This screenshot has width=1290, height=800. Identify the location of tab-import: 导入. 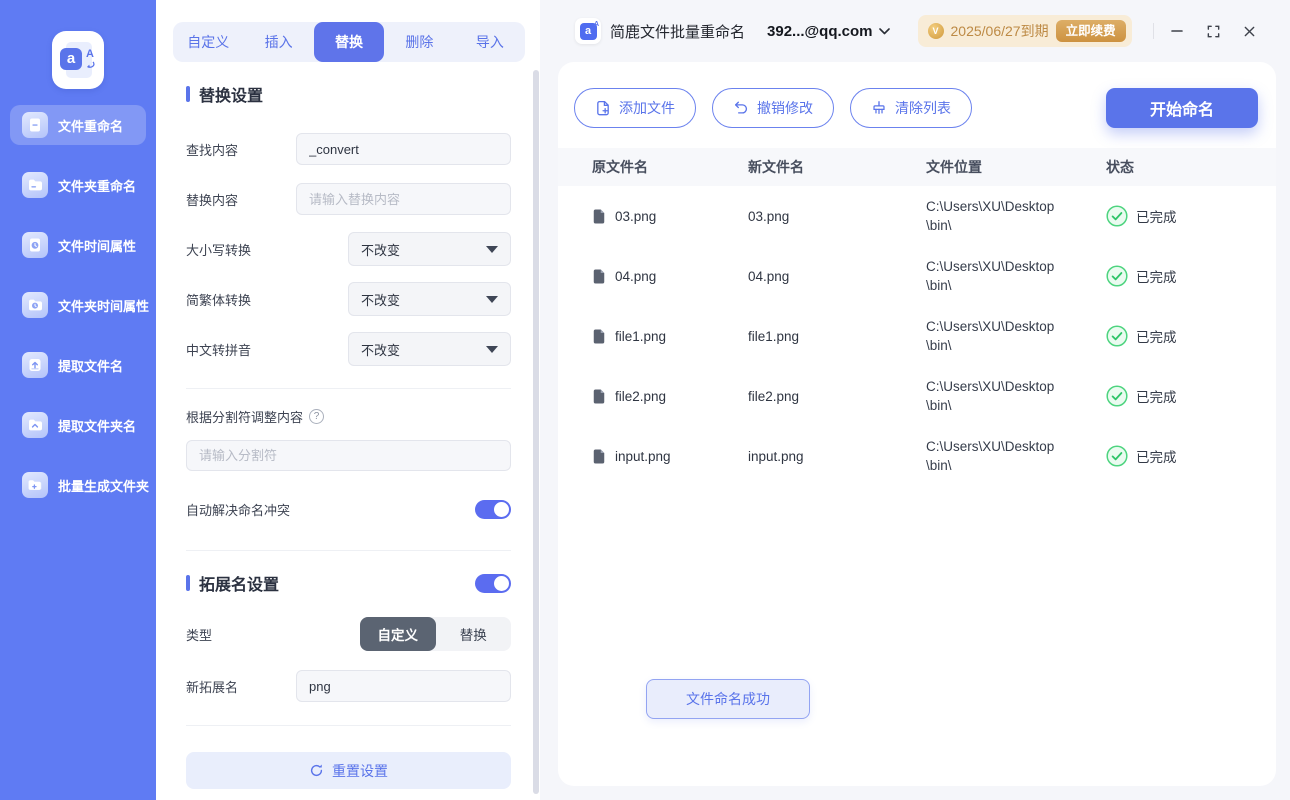
(490, 42).